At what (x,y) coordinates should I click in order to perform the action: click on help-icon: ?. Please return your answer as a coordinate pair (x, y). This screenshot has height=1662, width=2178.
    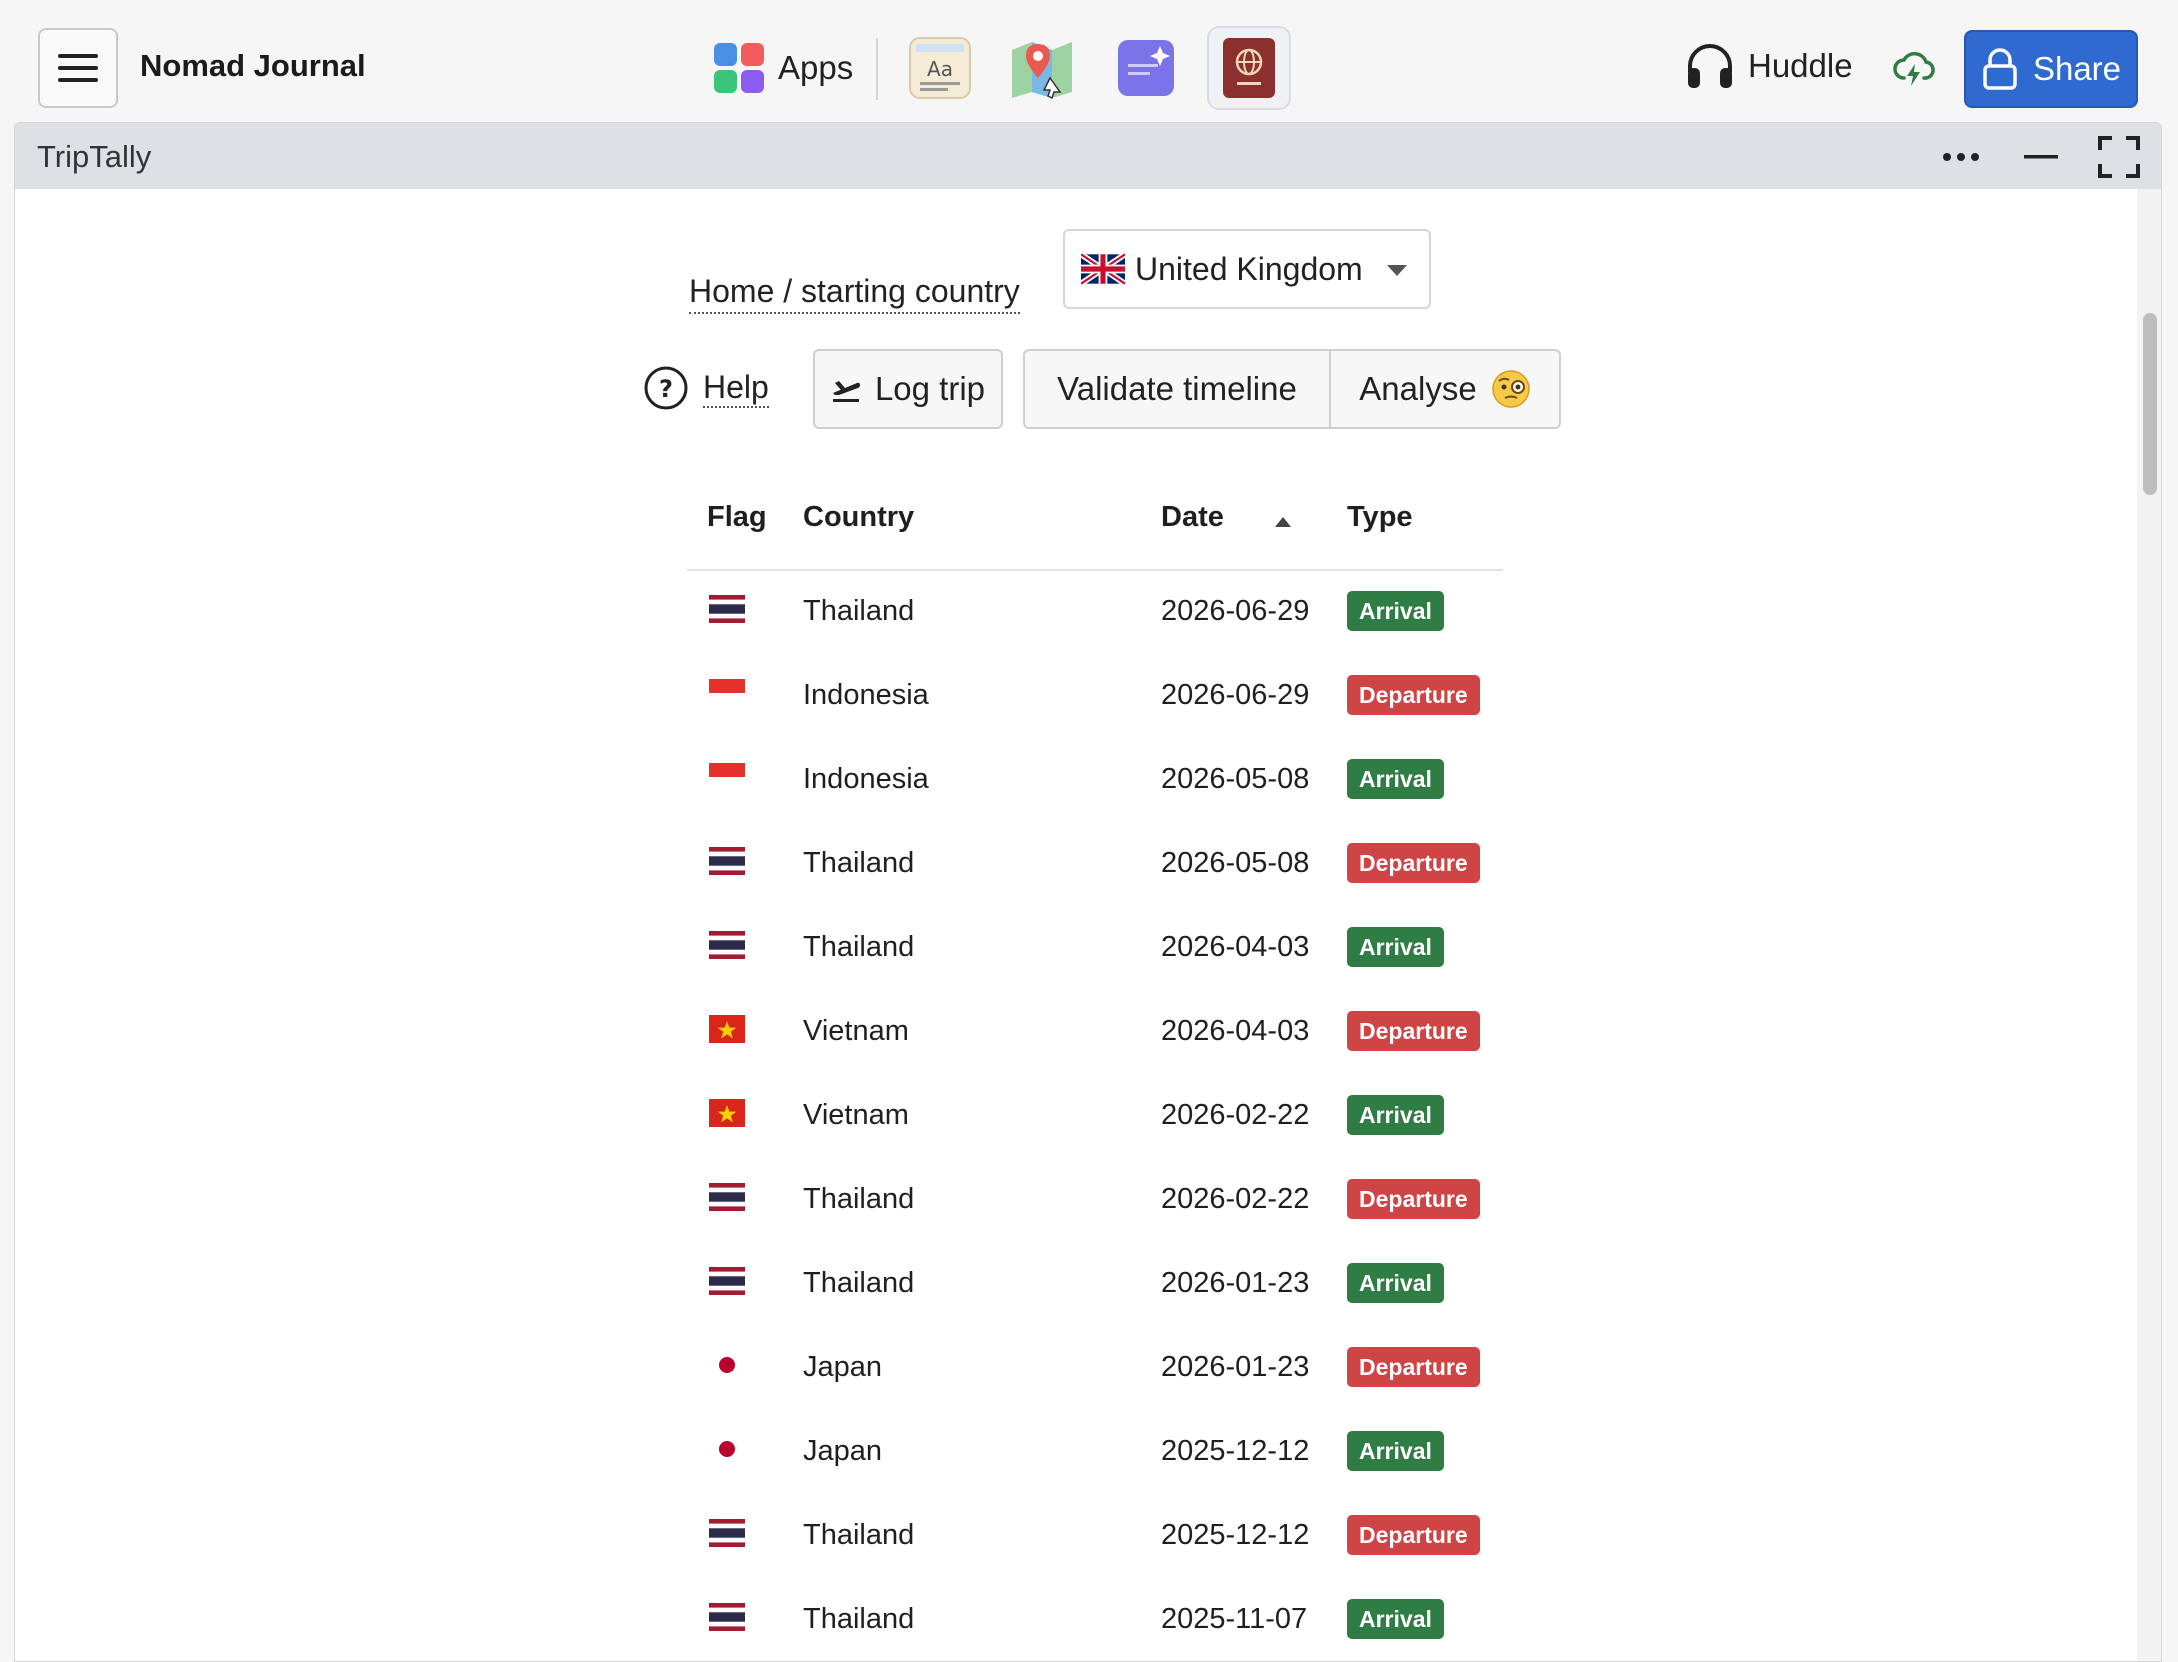
    Looking at the image, I should click on (666, 388).